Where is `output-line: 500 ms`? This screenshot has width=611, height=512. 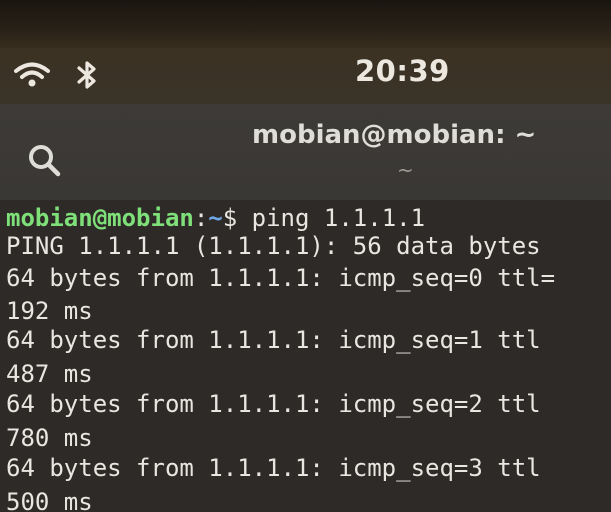
output-line: 500 ms is located at coordinates (49, 500).